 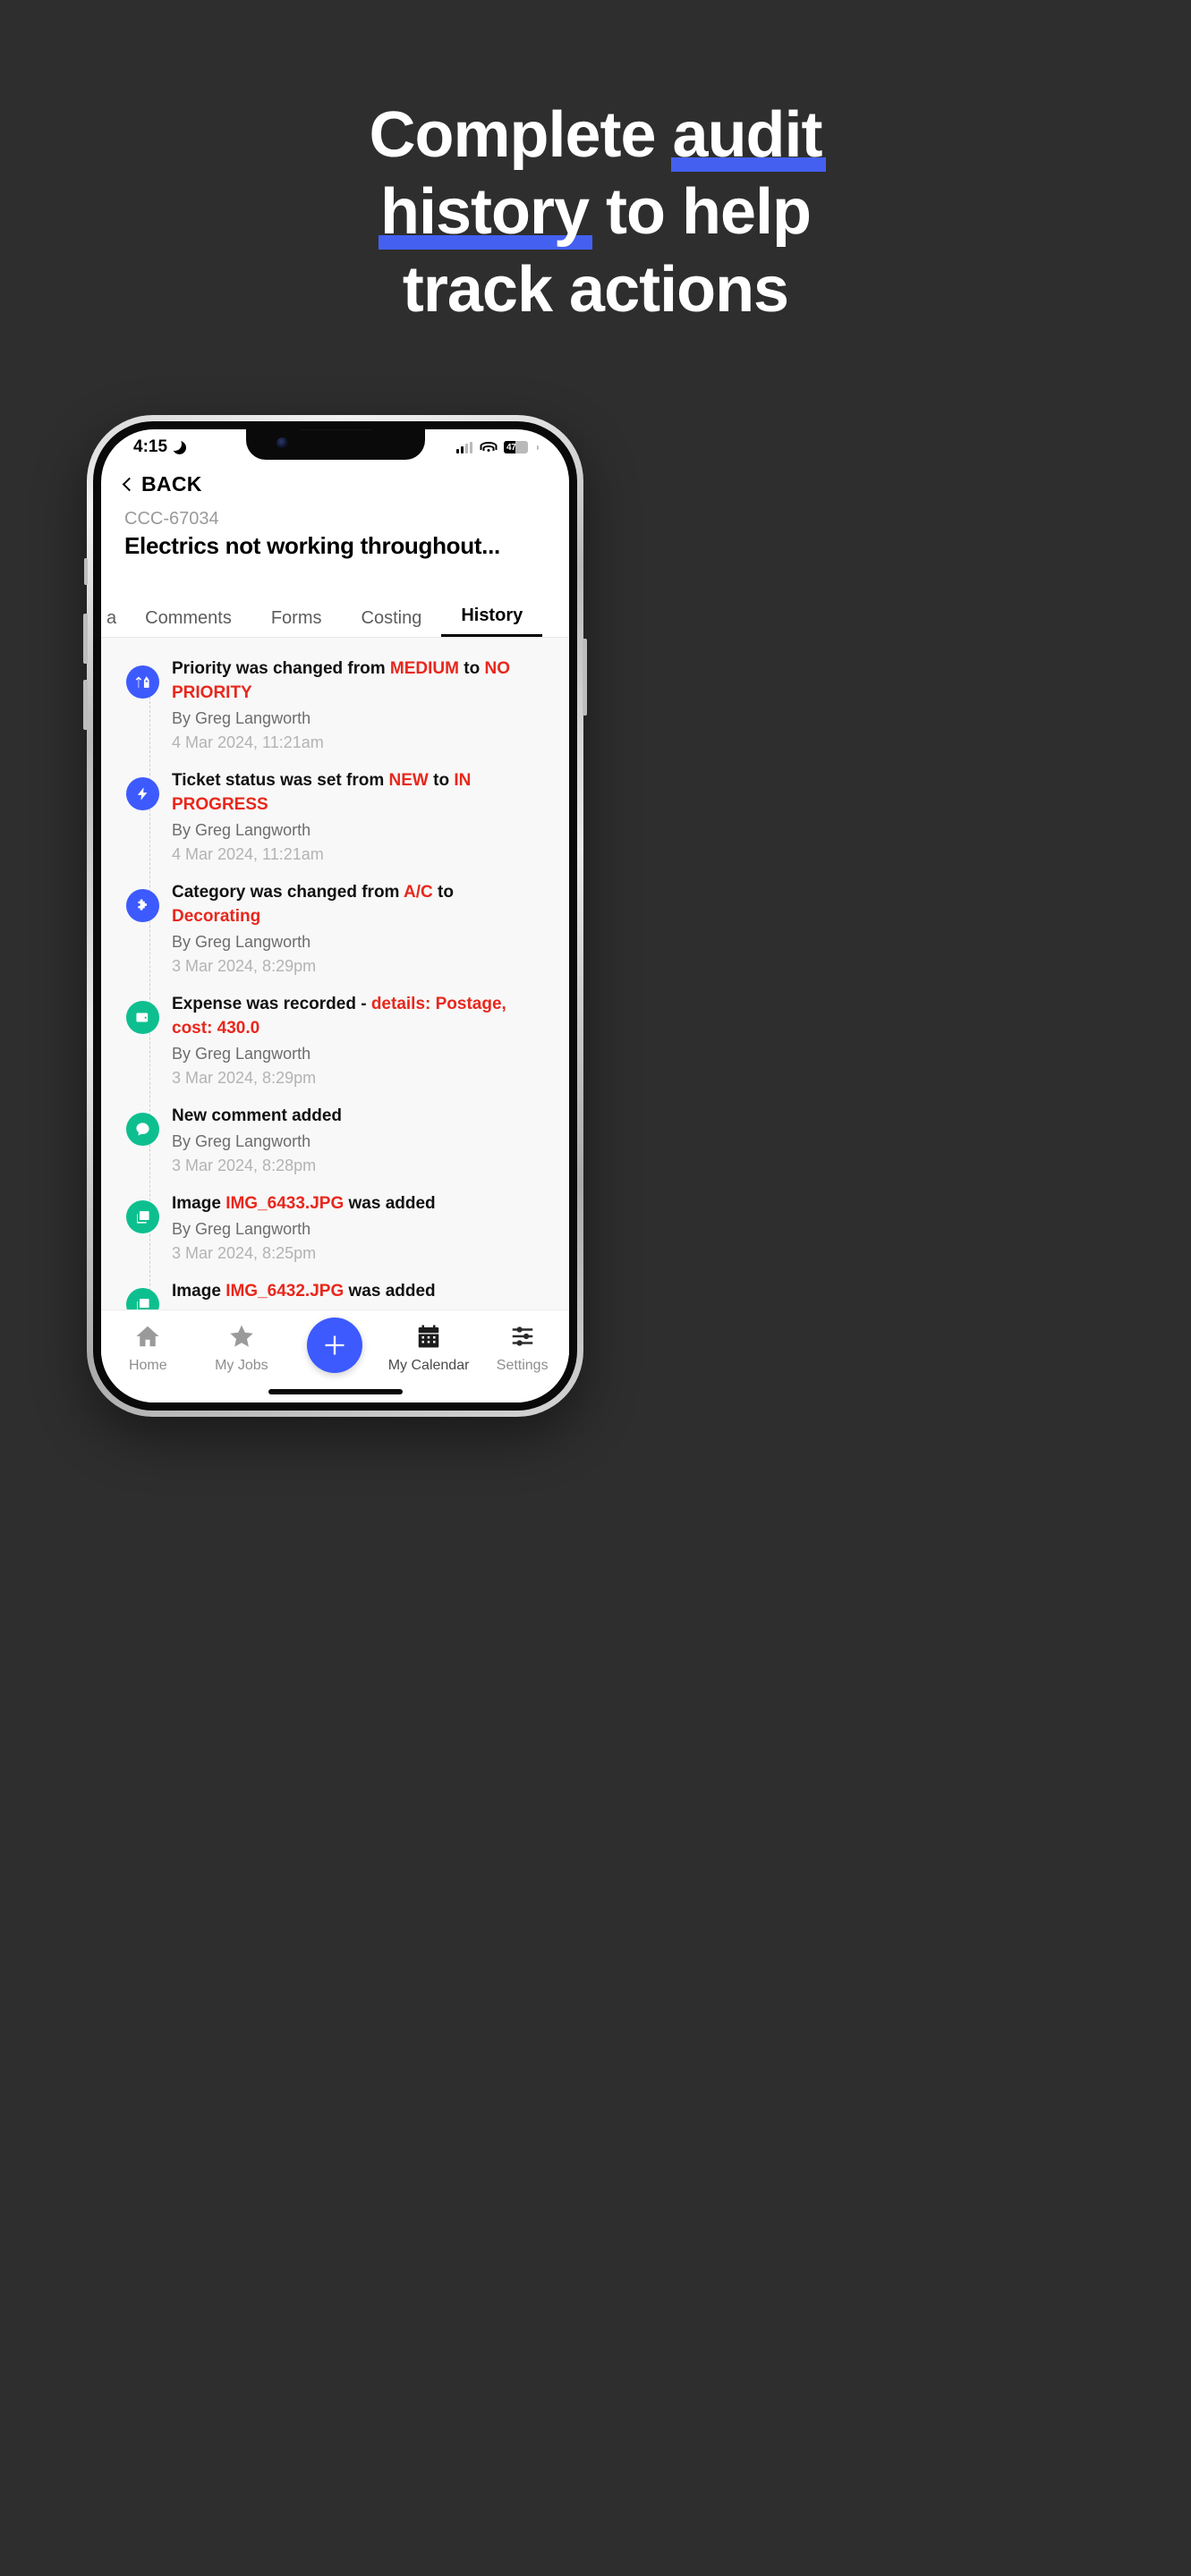 What do you see at coordinates (281, 668) in the screenshot?
I see `history-entry-text: Priority was changed from` at bounding box center [281, 668].